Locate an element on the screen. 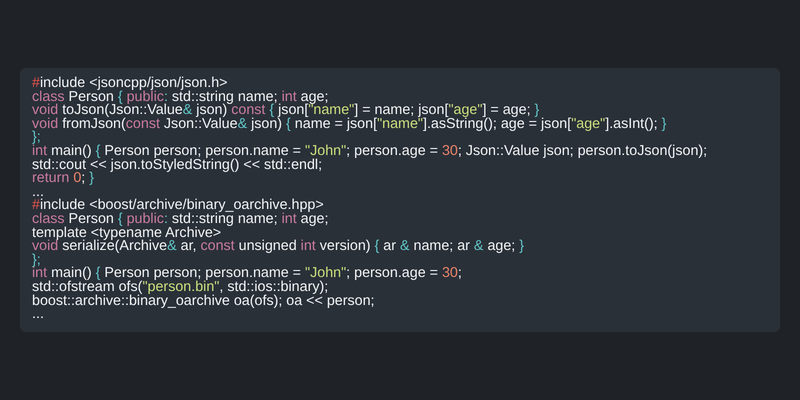 The image size is (800, 400). code-line: #include <boost/archive/binary_oarchive.hpp> is located at coordinates (178, 206).